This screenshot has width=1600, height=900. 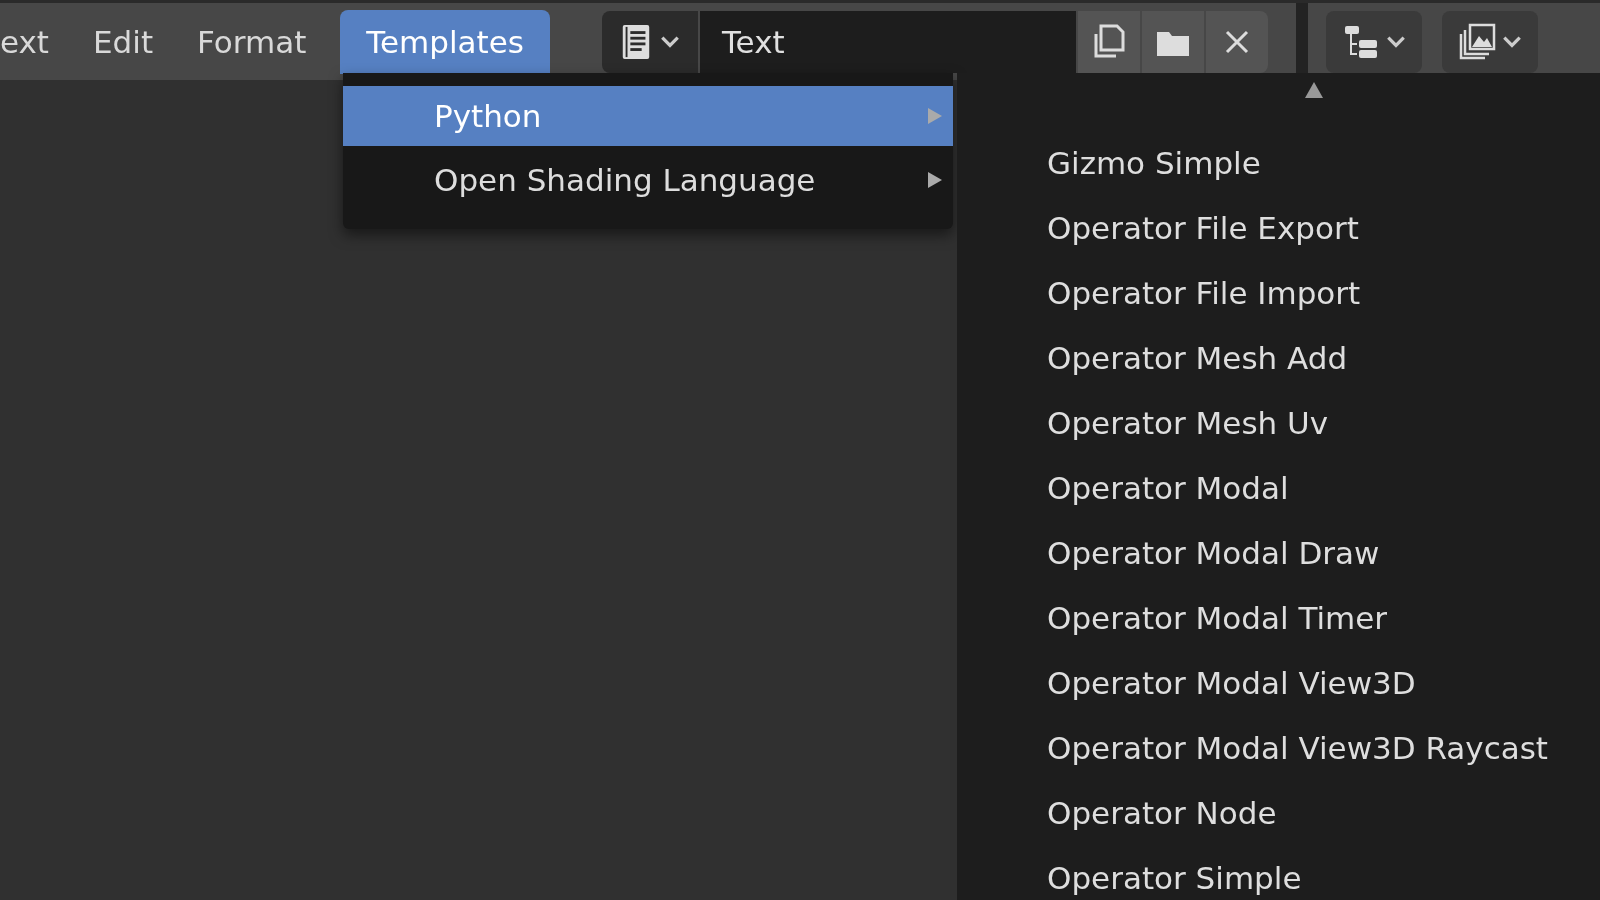 I want to click on menu-item: Operator Mesh Uv, so click(x=1188, y=422).